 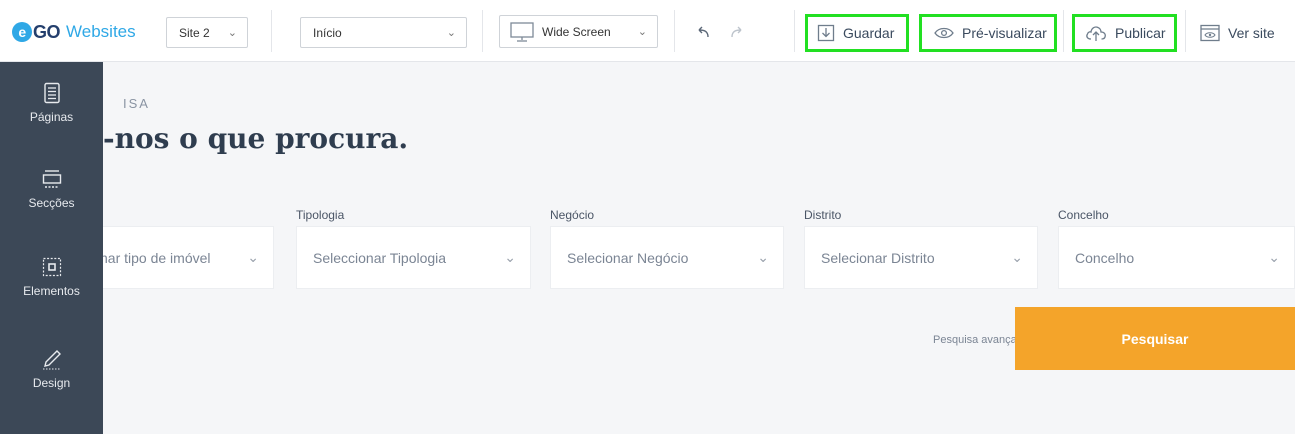 I want to click on search-button: Pesquisar, so click(x=1155, y=338).